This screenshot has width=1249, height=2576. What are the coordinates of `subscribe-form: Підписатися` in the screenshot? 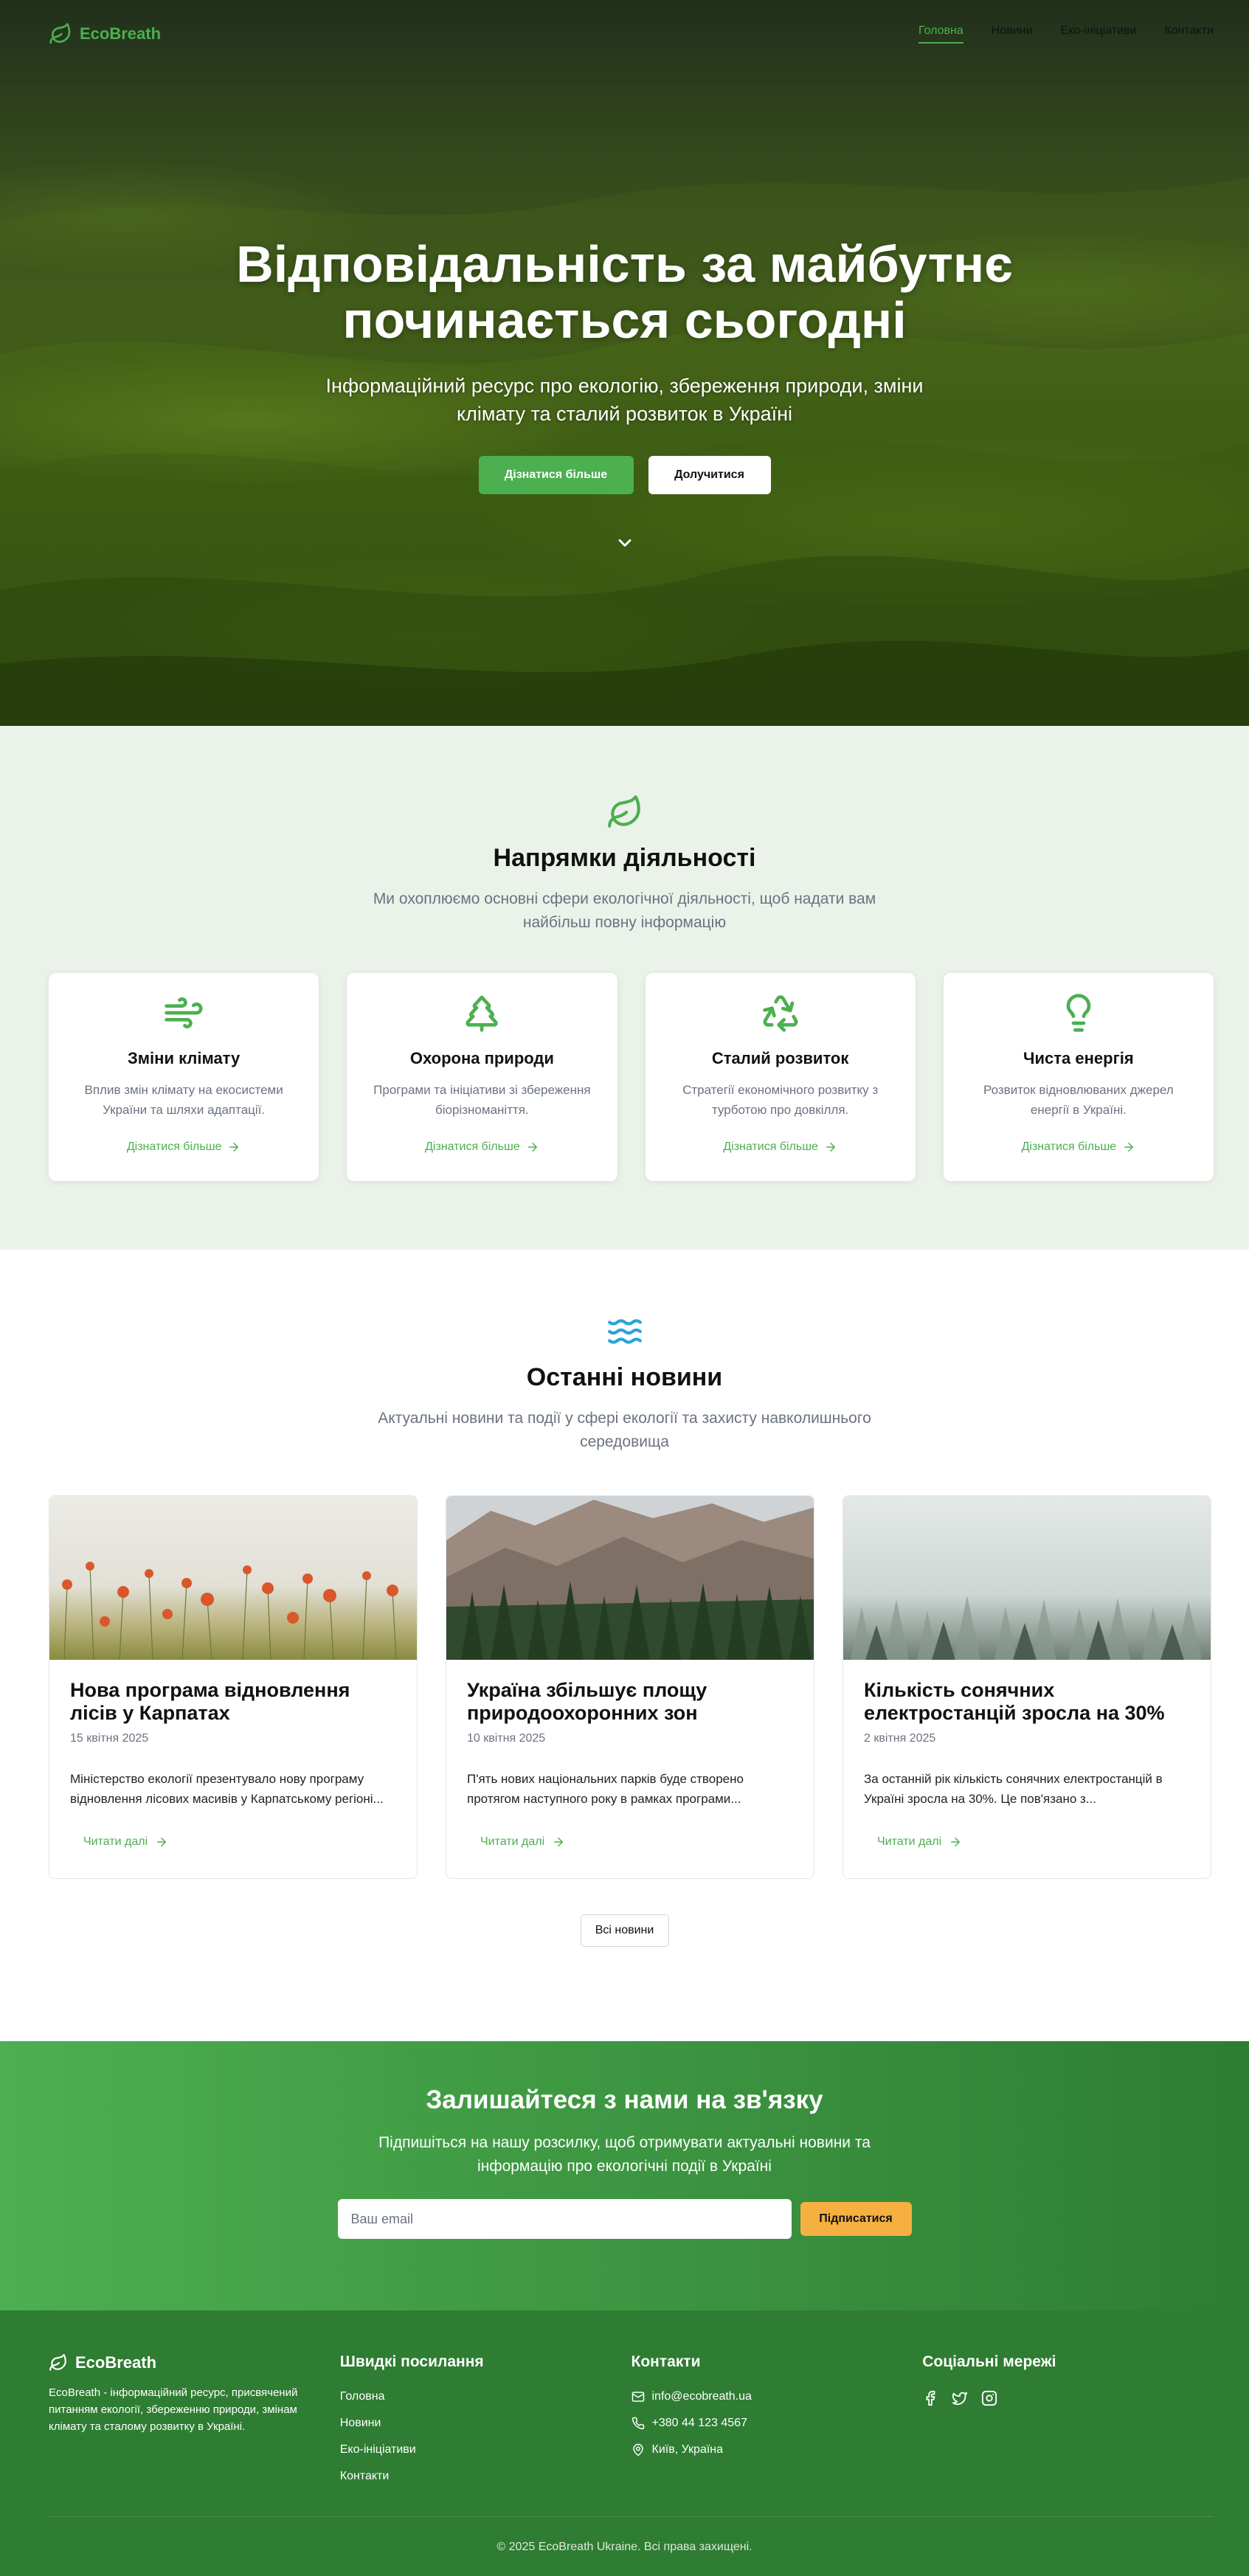 It's located at (624, 2219).